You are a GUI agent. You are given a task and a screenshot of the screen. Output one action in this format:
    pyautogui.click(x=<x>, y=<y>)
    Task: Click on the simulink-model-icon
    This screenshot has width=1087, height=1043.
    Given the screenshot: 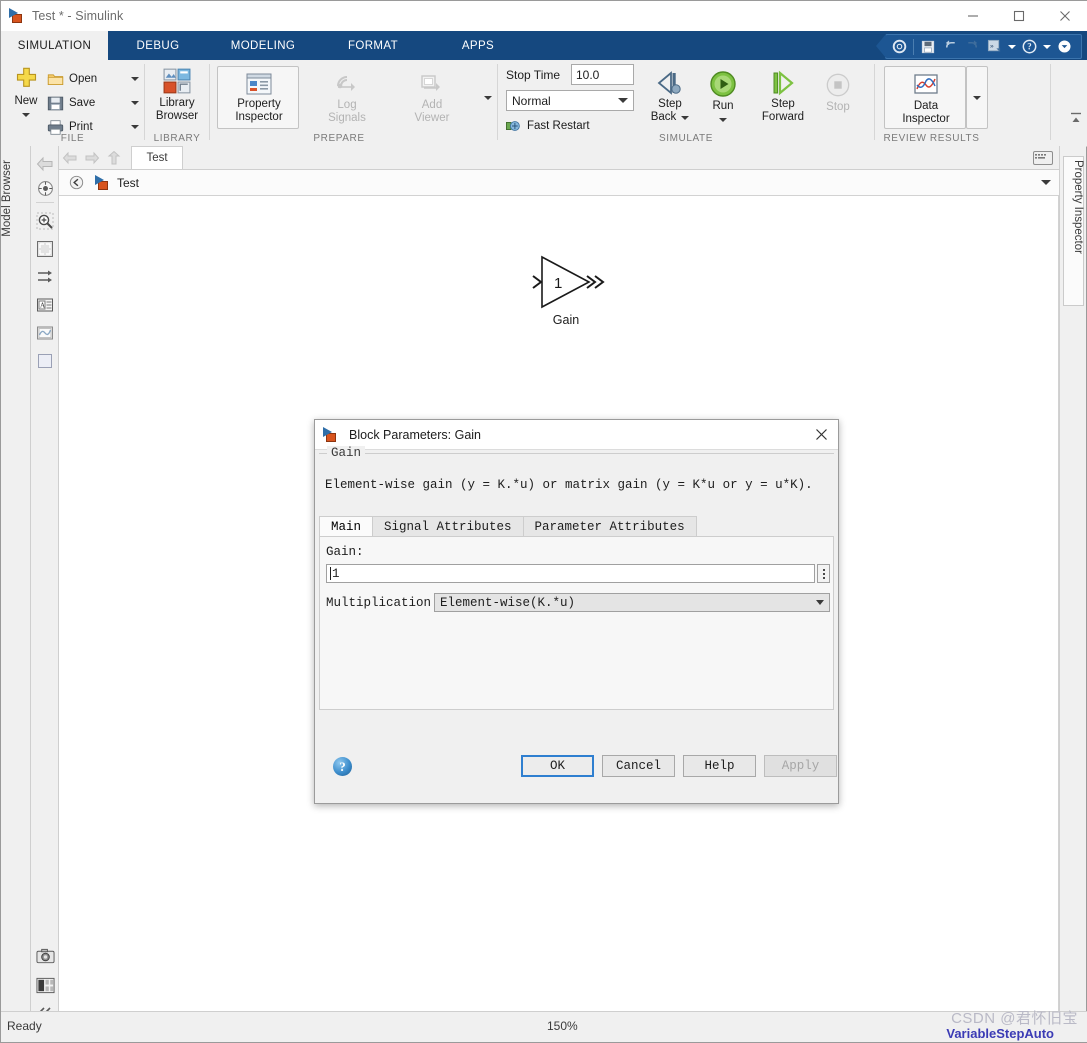 What is the action you would take?
    pyautogui.click(x=103, y=182)
    